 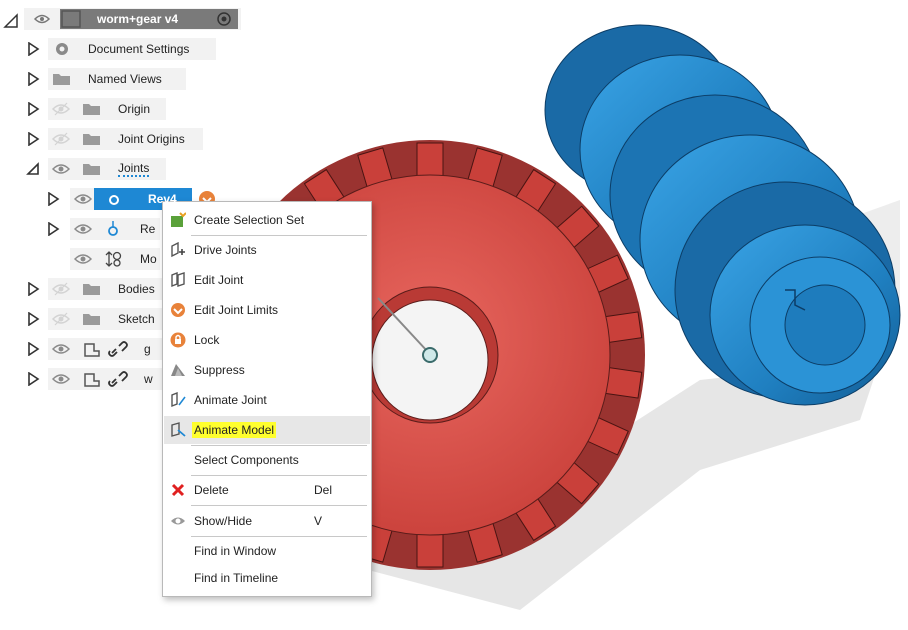 I want to click on joint-limits-icon, so click(x=178, y=310).